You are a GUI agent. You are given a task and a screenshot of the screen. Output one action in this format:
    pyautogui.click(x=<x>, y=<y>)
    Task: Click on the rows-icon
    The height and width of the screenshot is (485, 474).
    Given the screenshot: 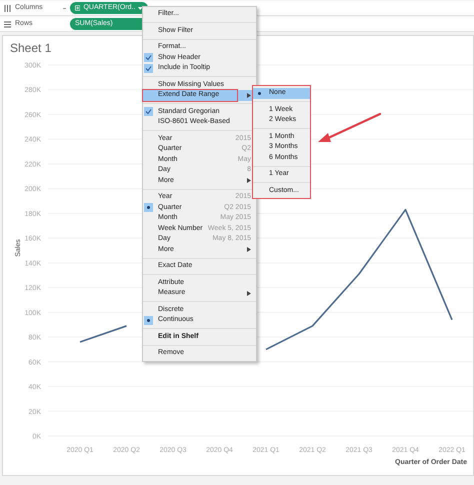 What is the action you would take?
    pyautogui.click(x=7, y=24)
    